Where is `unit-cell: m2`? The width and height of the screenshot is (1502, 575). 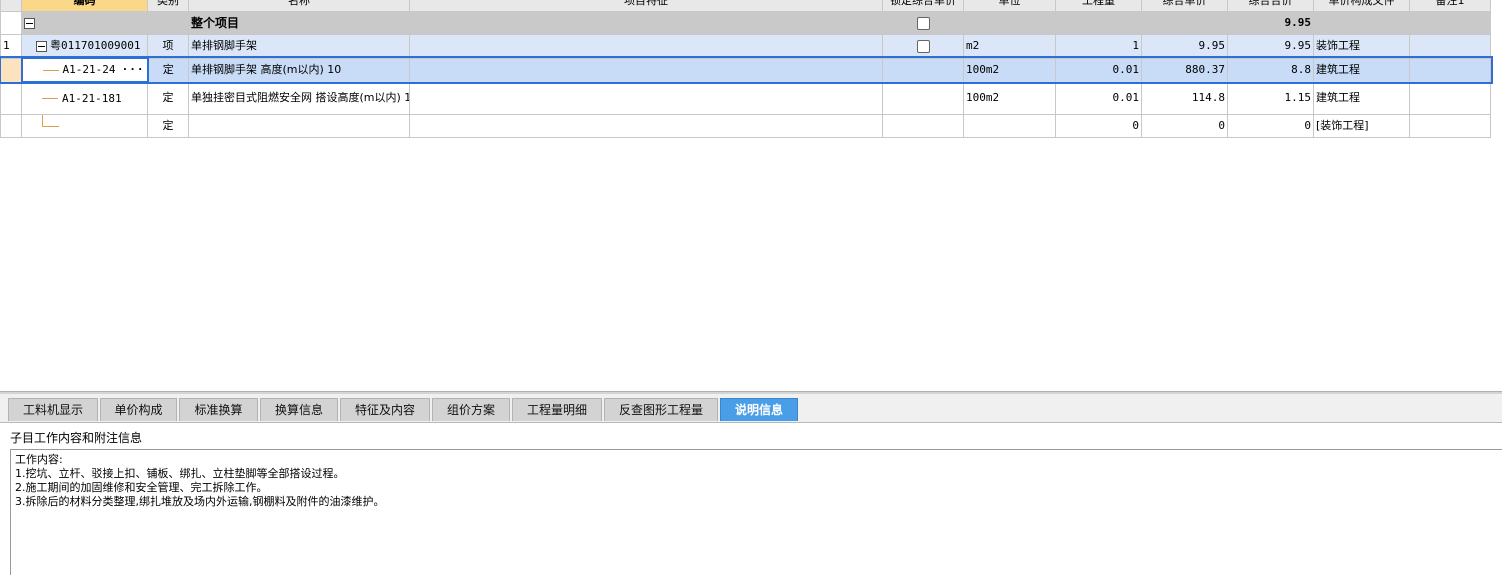
unit-cell: m2 is located at coordinates (1009, 46).